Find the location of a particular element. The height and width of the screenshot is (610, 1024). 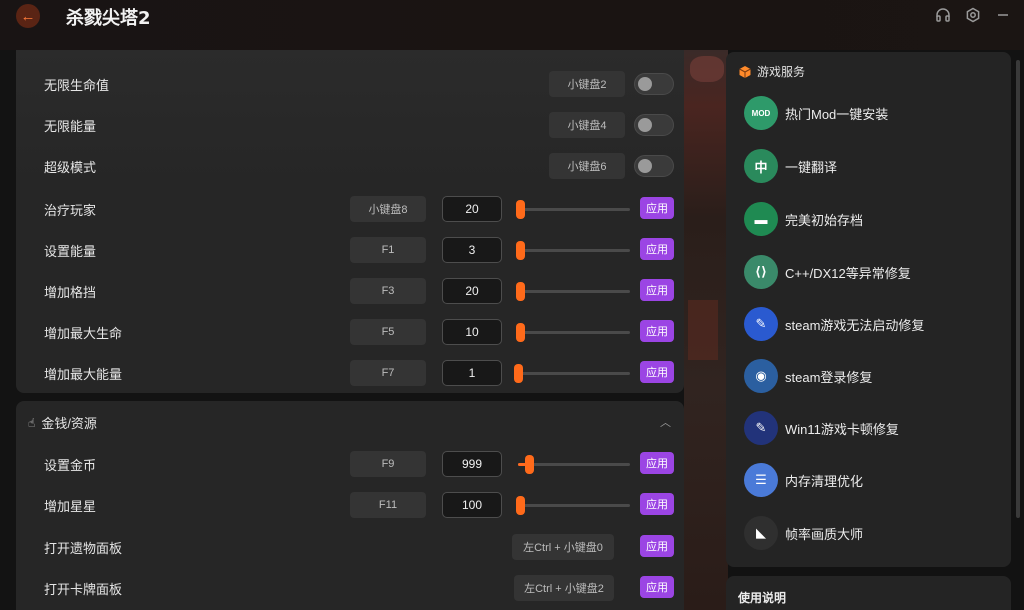

service-label: 热门Mod一键安装 is located at coordinates (837, 114).